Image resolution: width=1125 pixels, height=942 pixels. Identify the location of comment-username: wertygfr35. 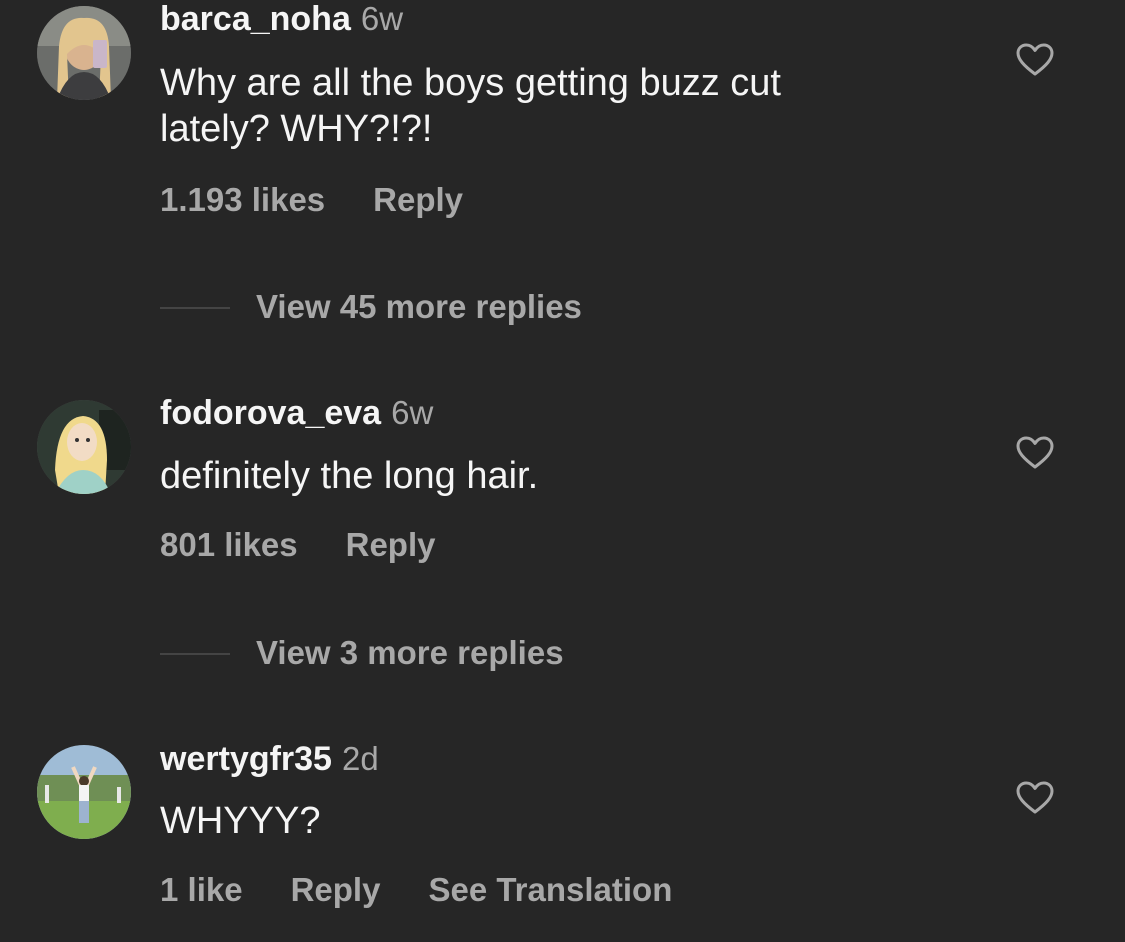
(246, 759).